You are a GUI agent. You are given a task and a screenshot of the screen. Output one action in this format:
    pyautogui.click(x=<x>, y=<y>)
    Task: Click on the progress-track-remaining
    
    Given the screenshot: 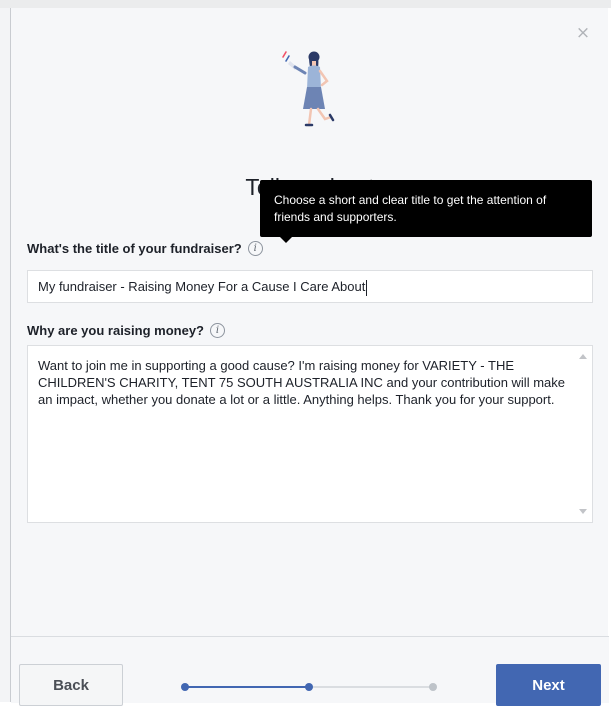 What is the action you would take?
    pyautogui.click(x=371, y=687)
    